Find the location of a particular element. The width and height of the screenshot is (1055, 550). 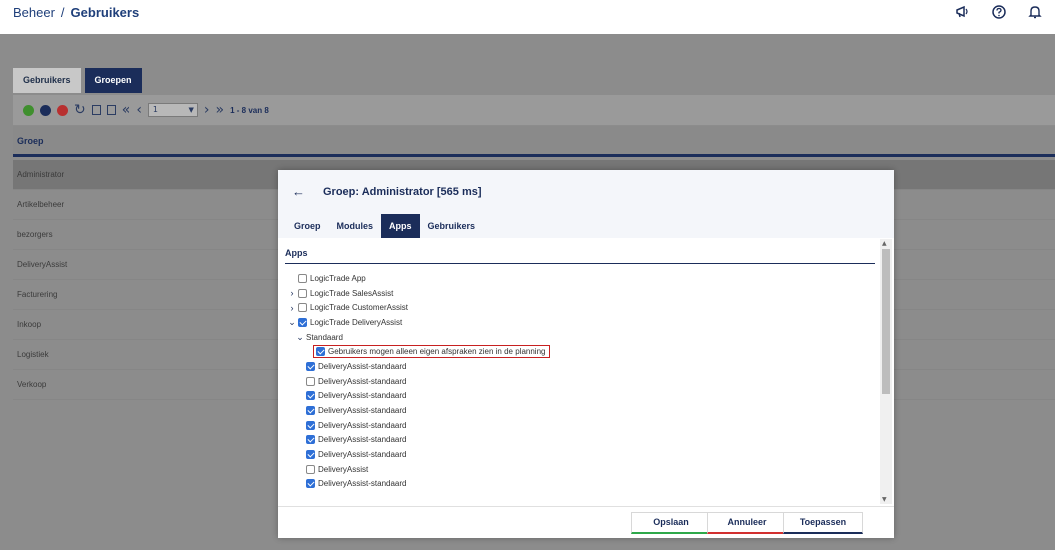

tree-item: DeliveryAssist is located at coordinates (581, 469).